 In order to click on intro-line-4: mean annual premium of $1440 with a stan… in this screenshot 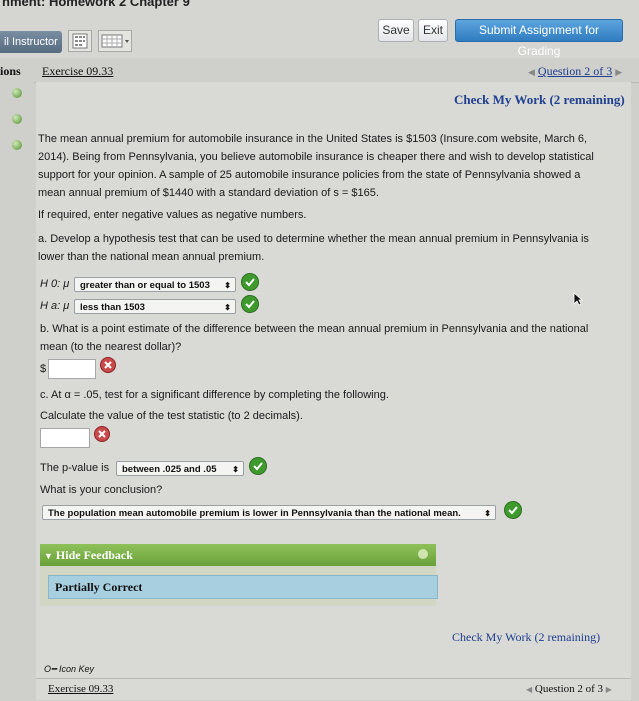, I will do `click(208, 193)`.